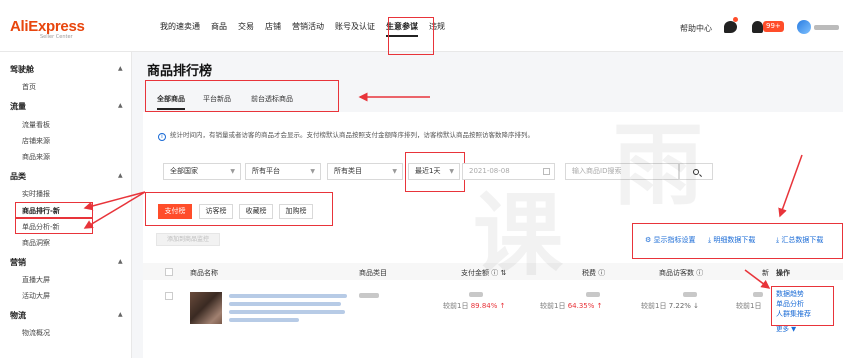  Describe the element at coordinates (22, 69) in the screenshot. I see `sidebar-section-cockpit: 驾驶舱` at that location.